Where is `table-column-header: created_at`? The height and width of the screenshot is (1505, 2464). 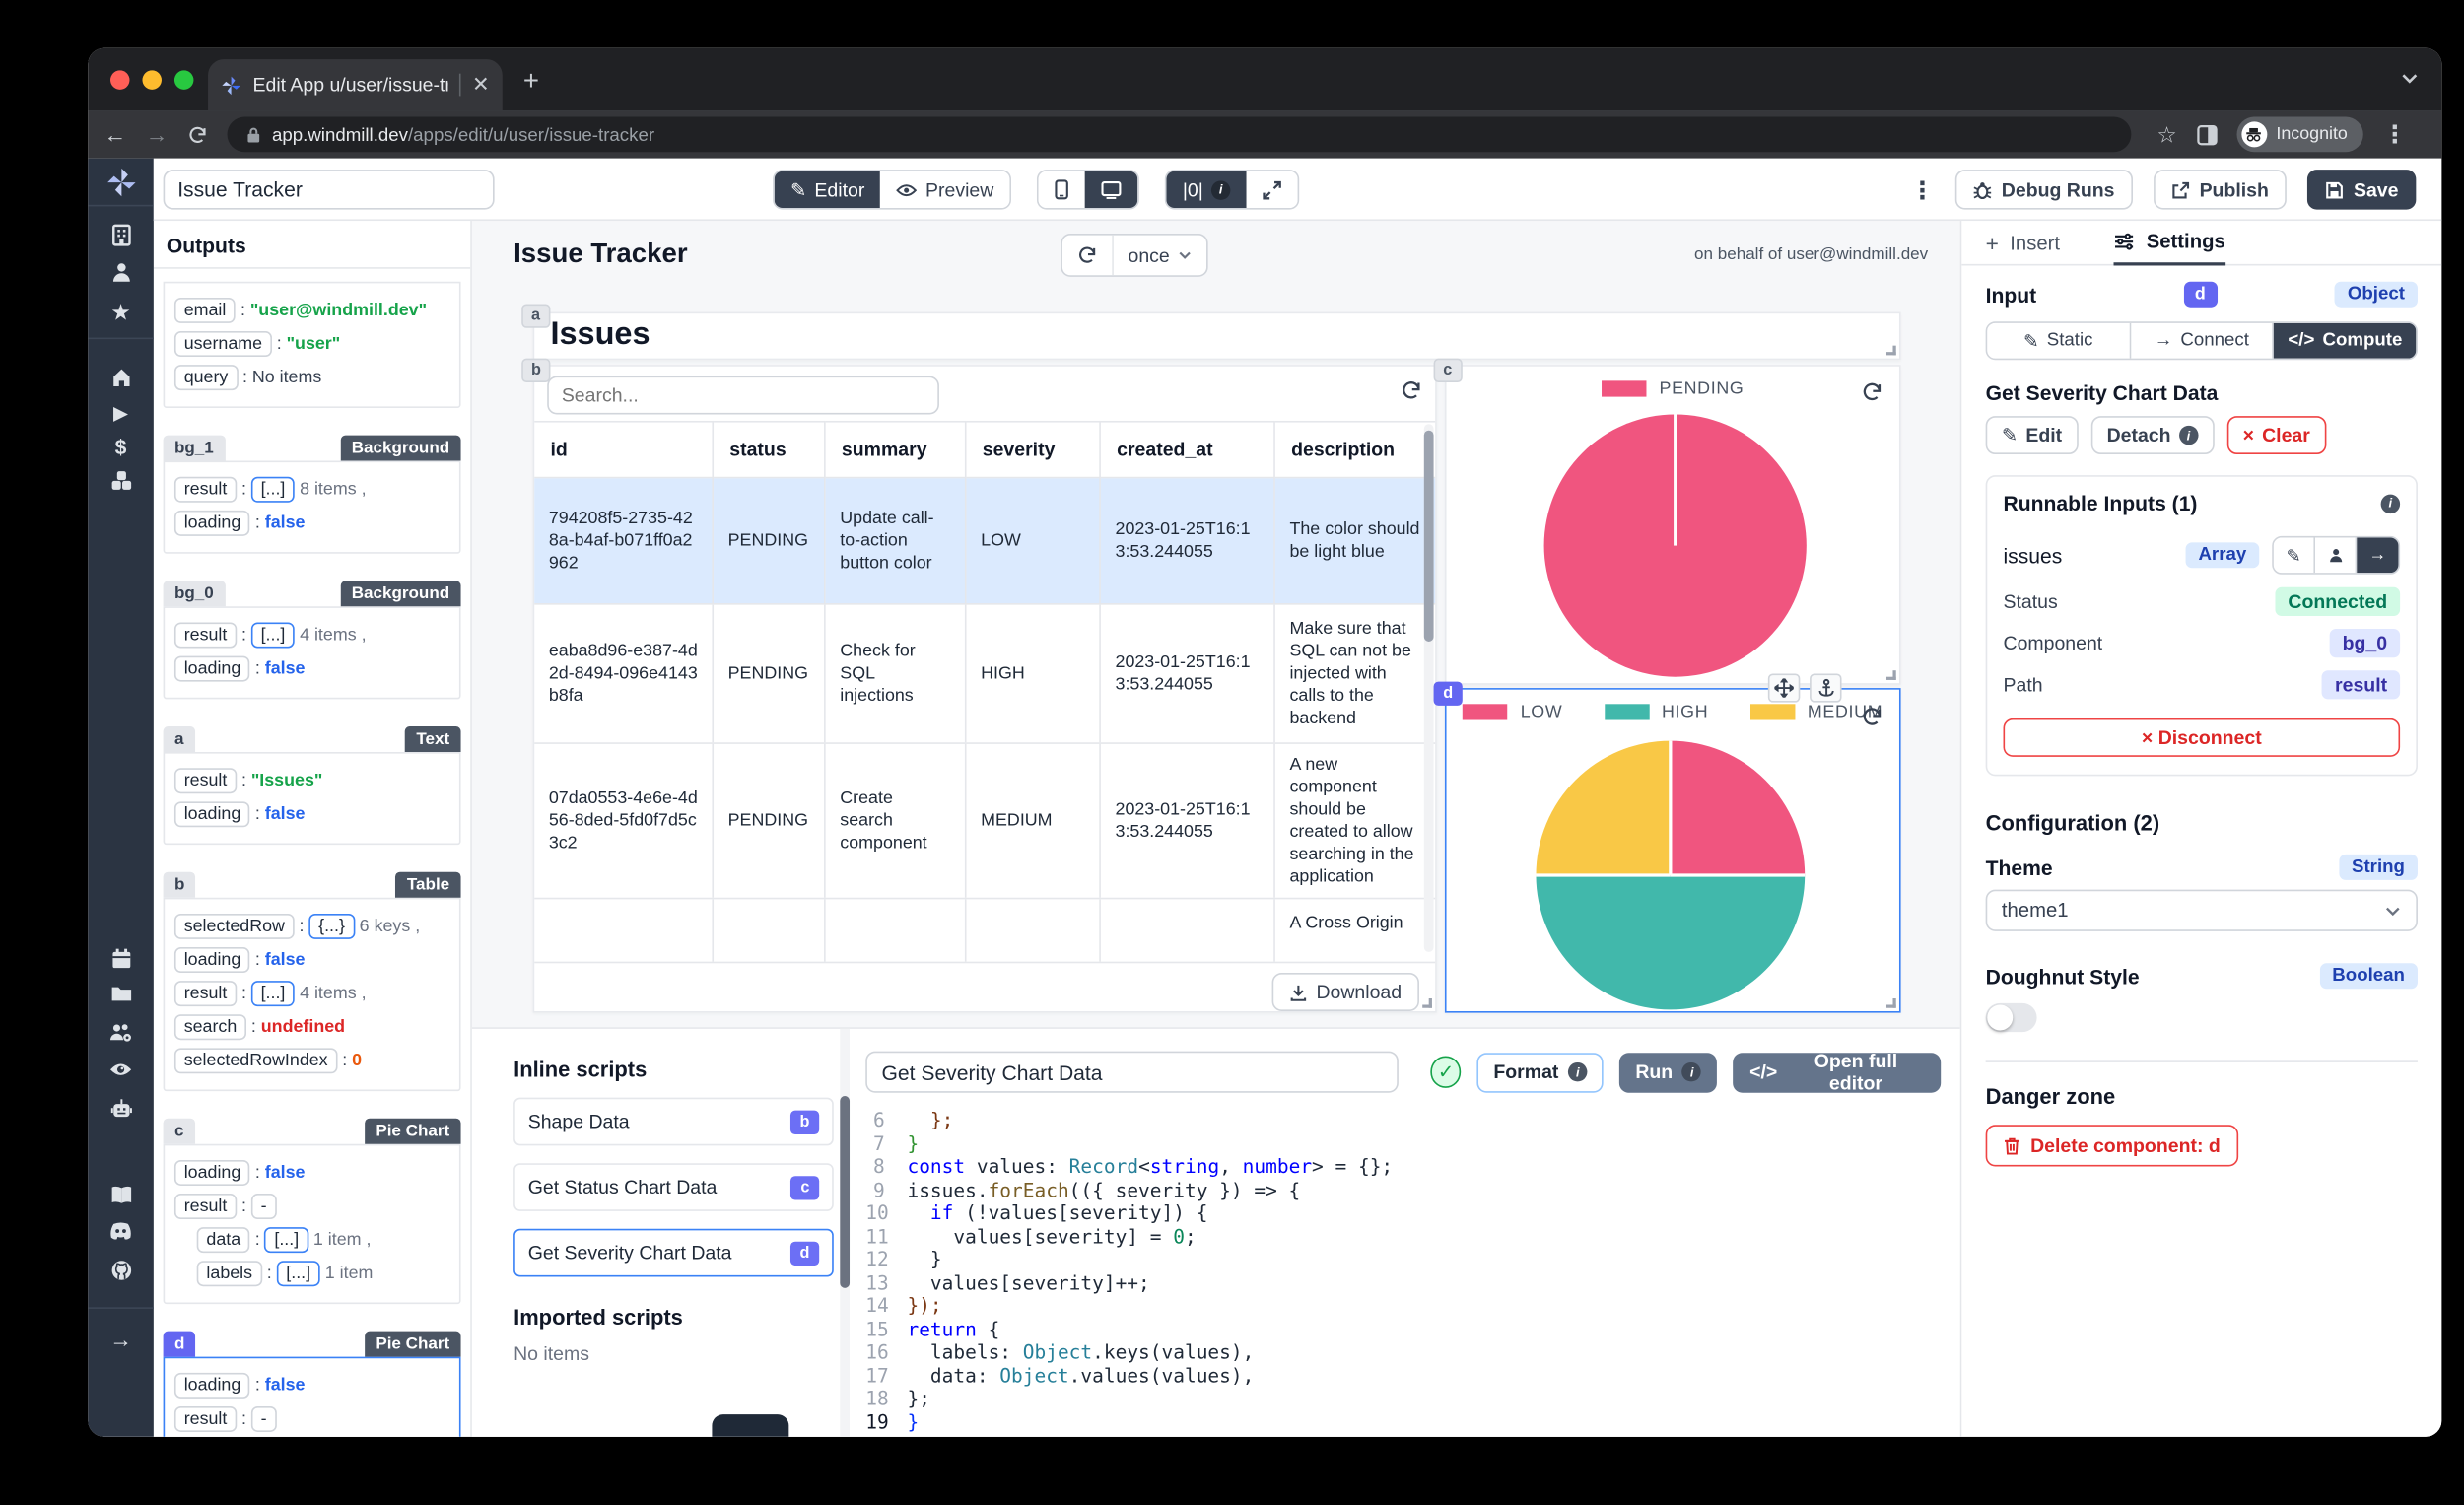
table-column-header: created_at is located at coordinates (1187, 449).